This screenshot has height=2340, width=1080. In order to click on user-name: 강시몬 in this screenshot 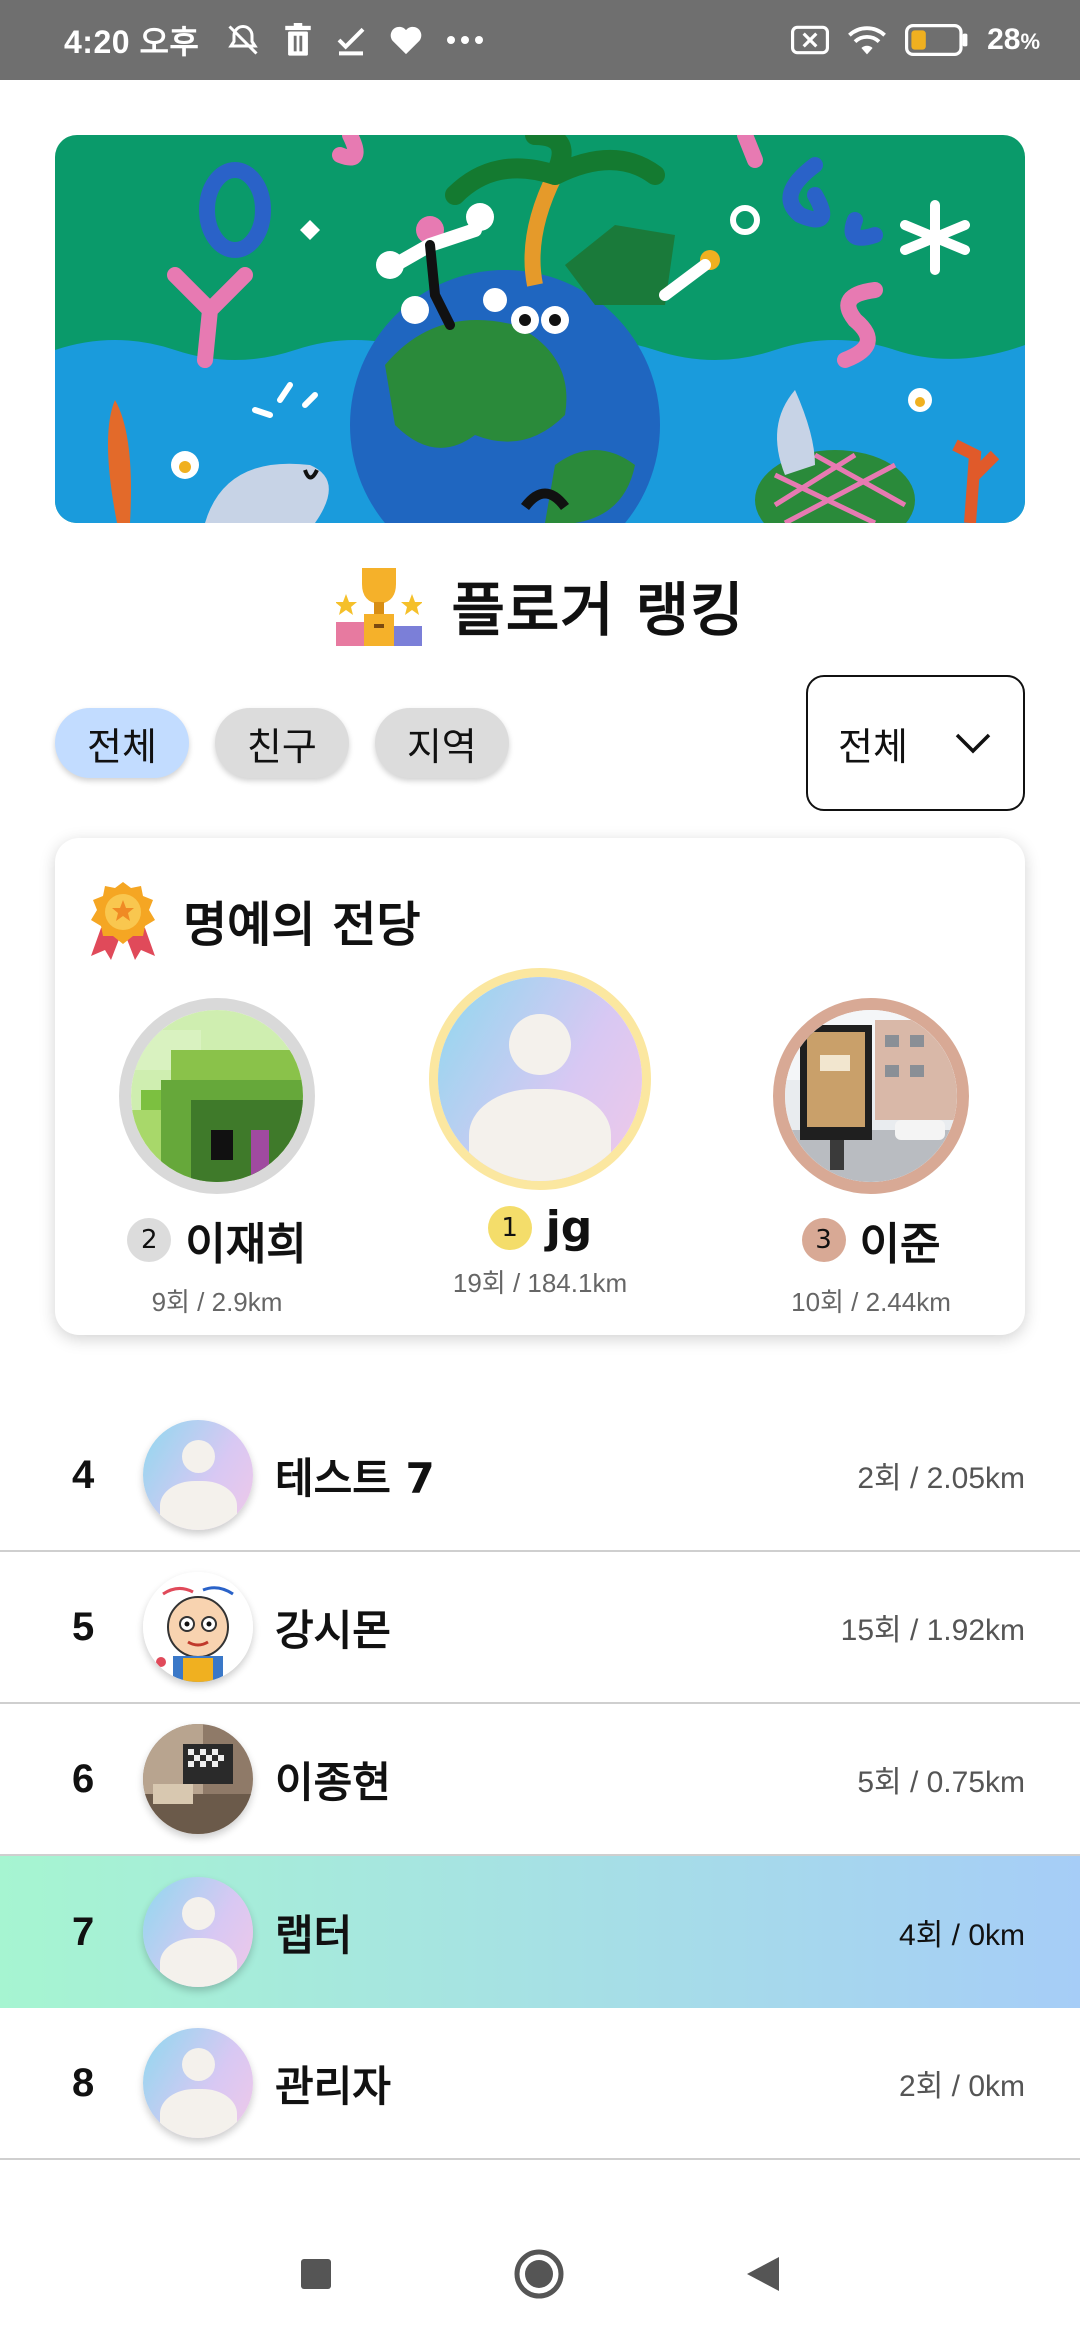, I will do `click(333, 1630)`.